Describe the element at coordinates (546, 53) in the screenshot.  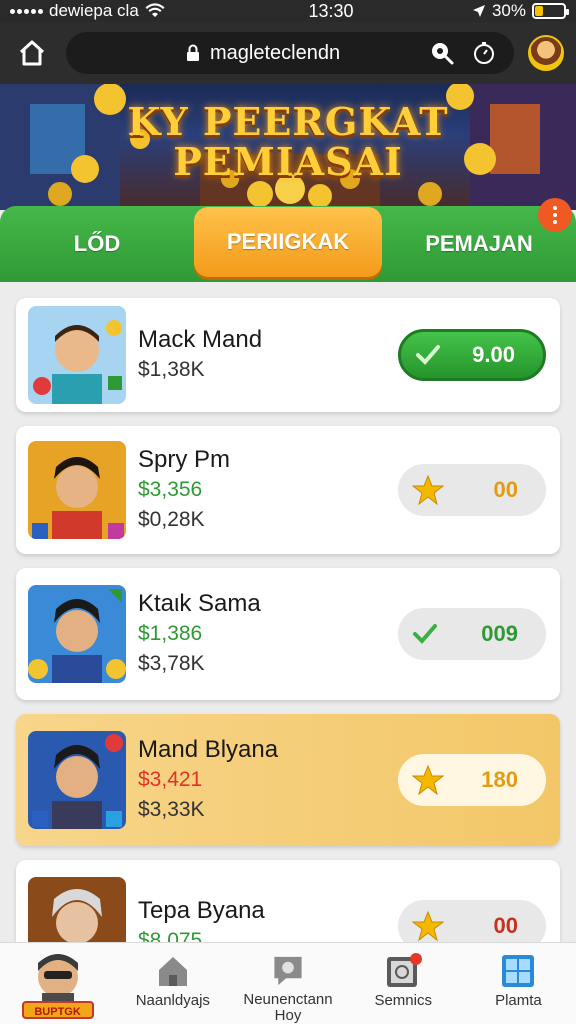
I see `profile-avatar` at that location.